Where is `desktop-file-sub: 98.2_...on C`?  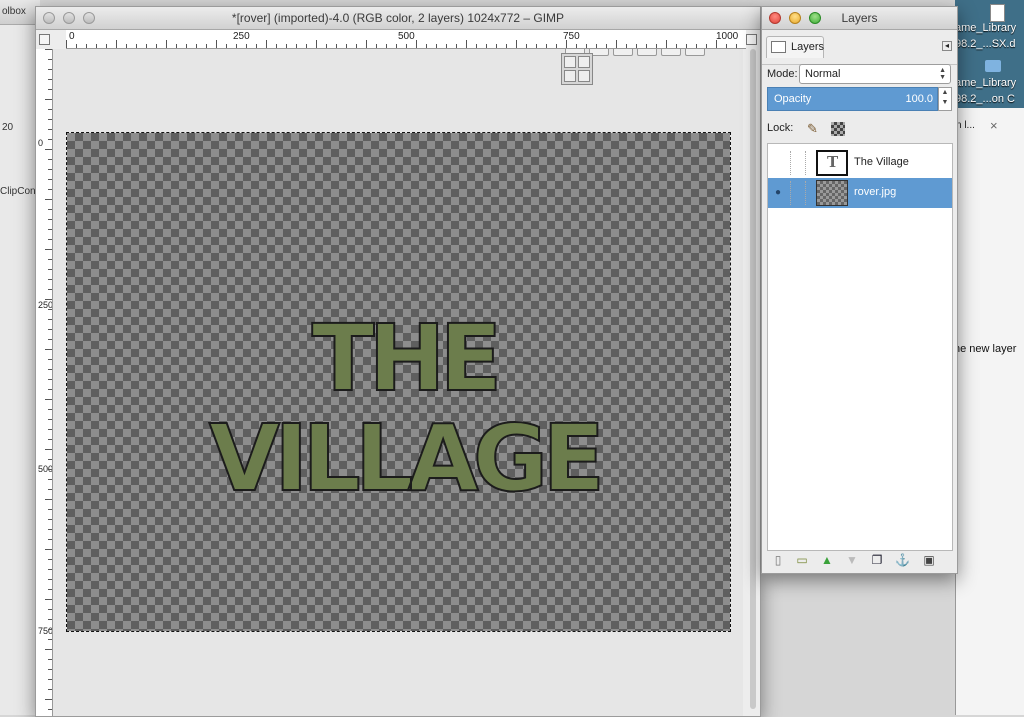
desktop-file-sub: 98.2_...on C is located at coordinates (985, 99).